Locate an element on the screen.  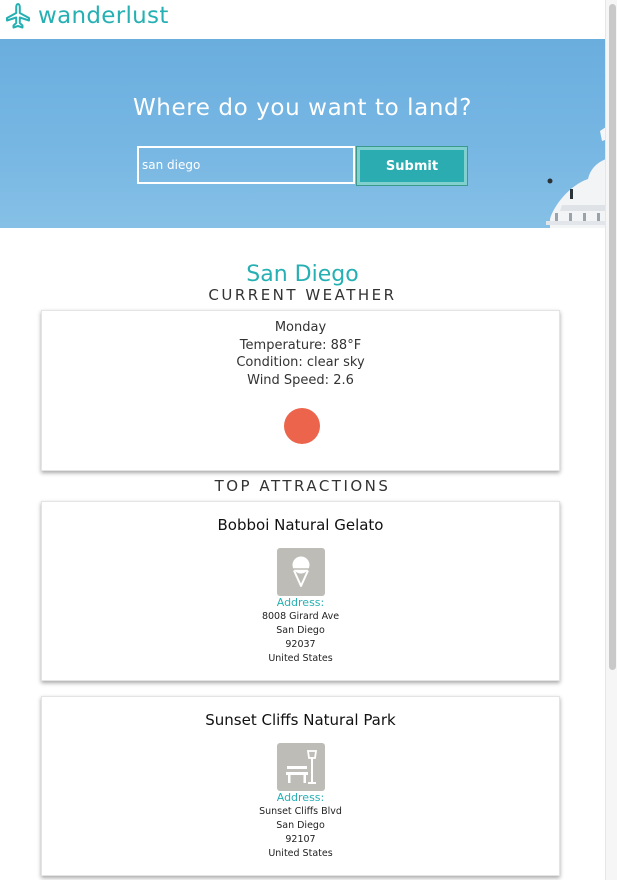
address-zip: 92037 is located at coordinates (300, 644).